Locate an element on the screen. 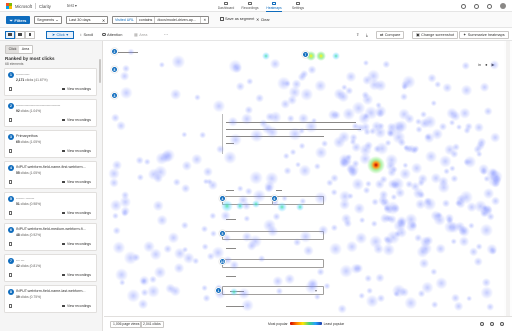 This screenshot has width=512, height=331. heatmap-pin: 3 is located at coordinates (114, 95).